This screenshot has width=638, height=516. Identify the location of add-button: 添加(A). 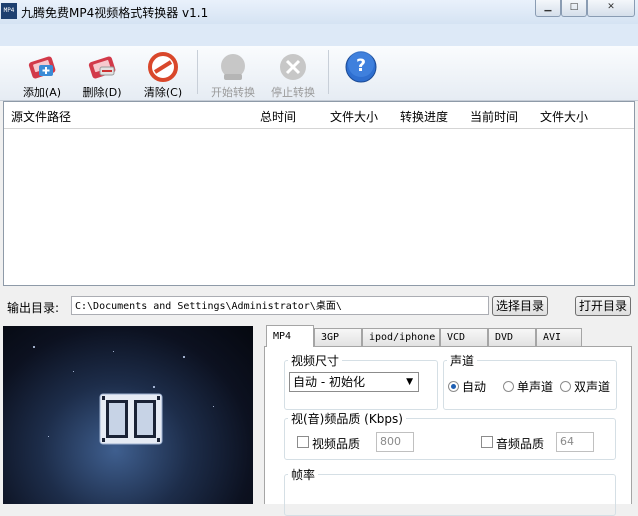
(42, 74).